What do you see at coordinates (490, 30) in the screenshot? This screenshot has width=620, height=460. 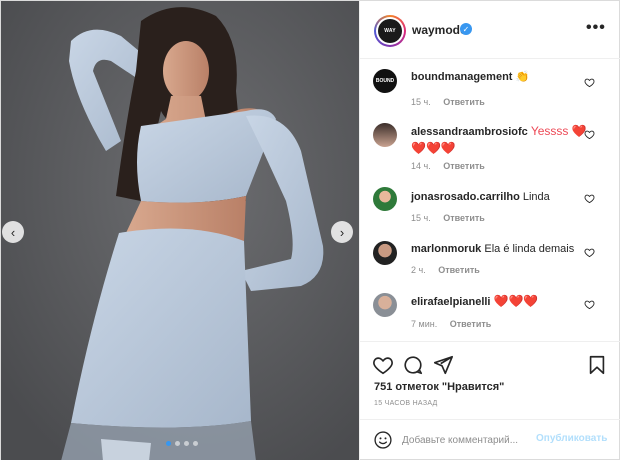 I see `post-header: WAY waymodel ✓ •••` at bounding box center [490, 30].